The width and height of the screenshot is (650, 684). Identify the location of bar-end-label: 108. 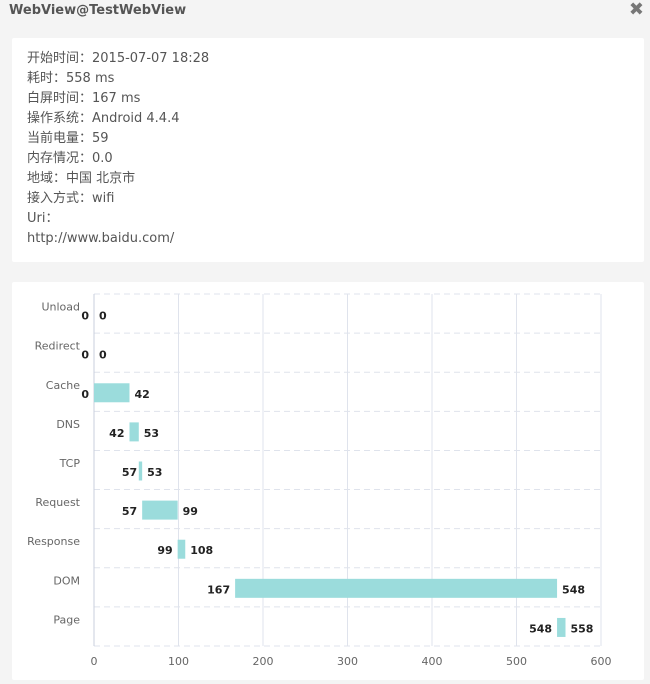
(201, 550).